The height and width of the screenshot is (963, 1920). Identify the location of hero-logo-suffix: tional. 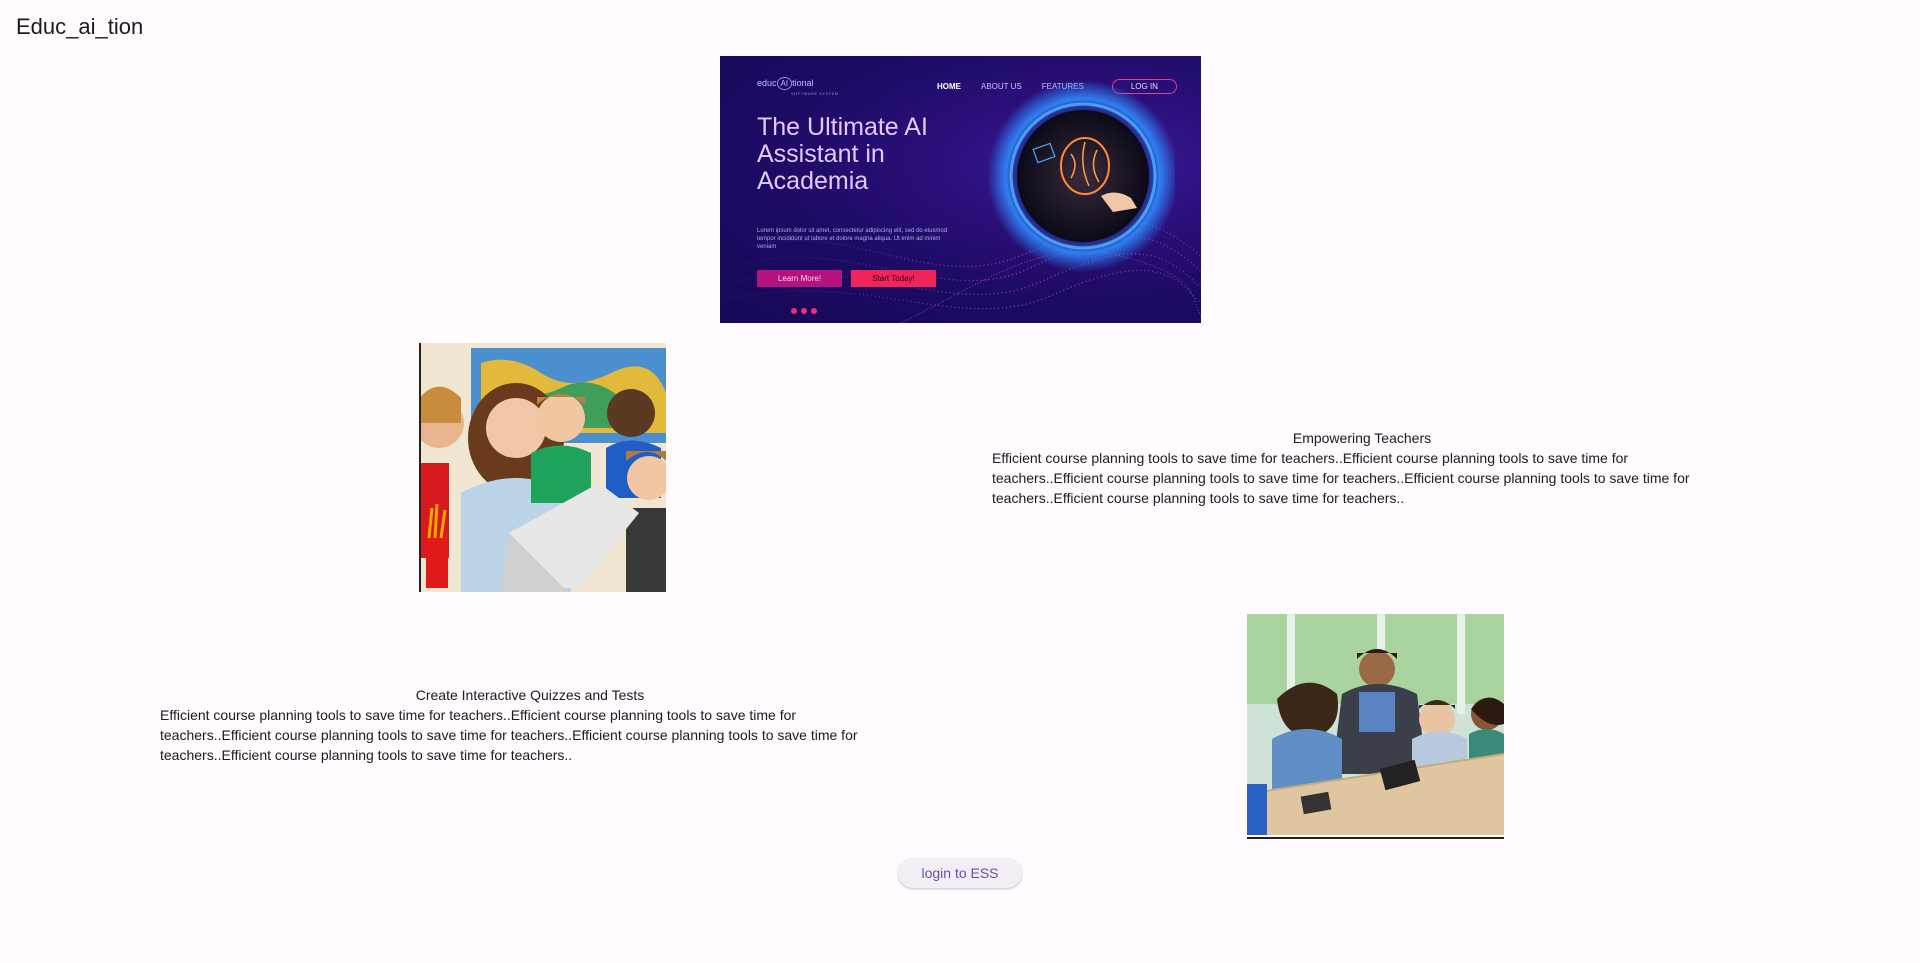
(803, 83).